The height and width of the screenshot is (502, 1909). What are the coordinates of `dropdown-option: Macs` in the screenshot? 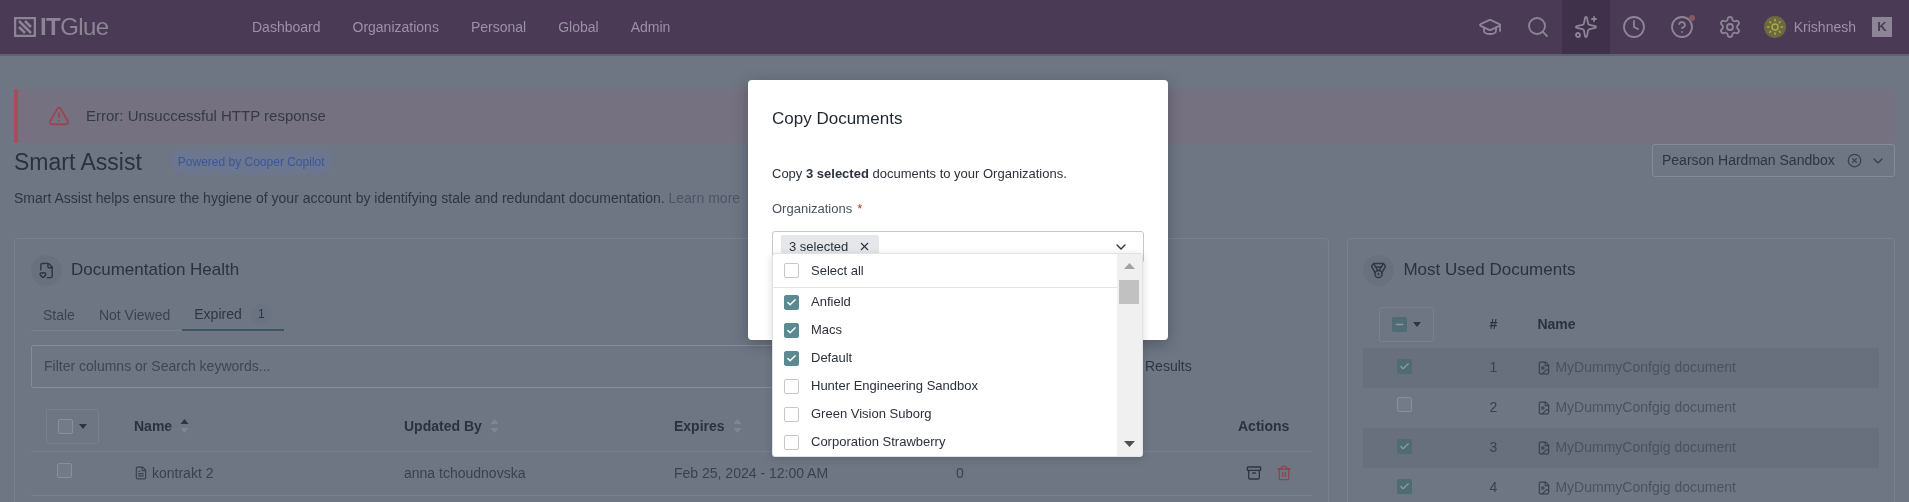 It's located at (945, 330).